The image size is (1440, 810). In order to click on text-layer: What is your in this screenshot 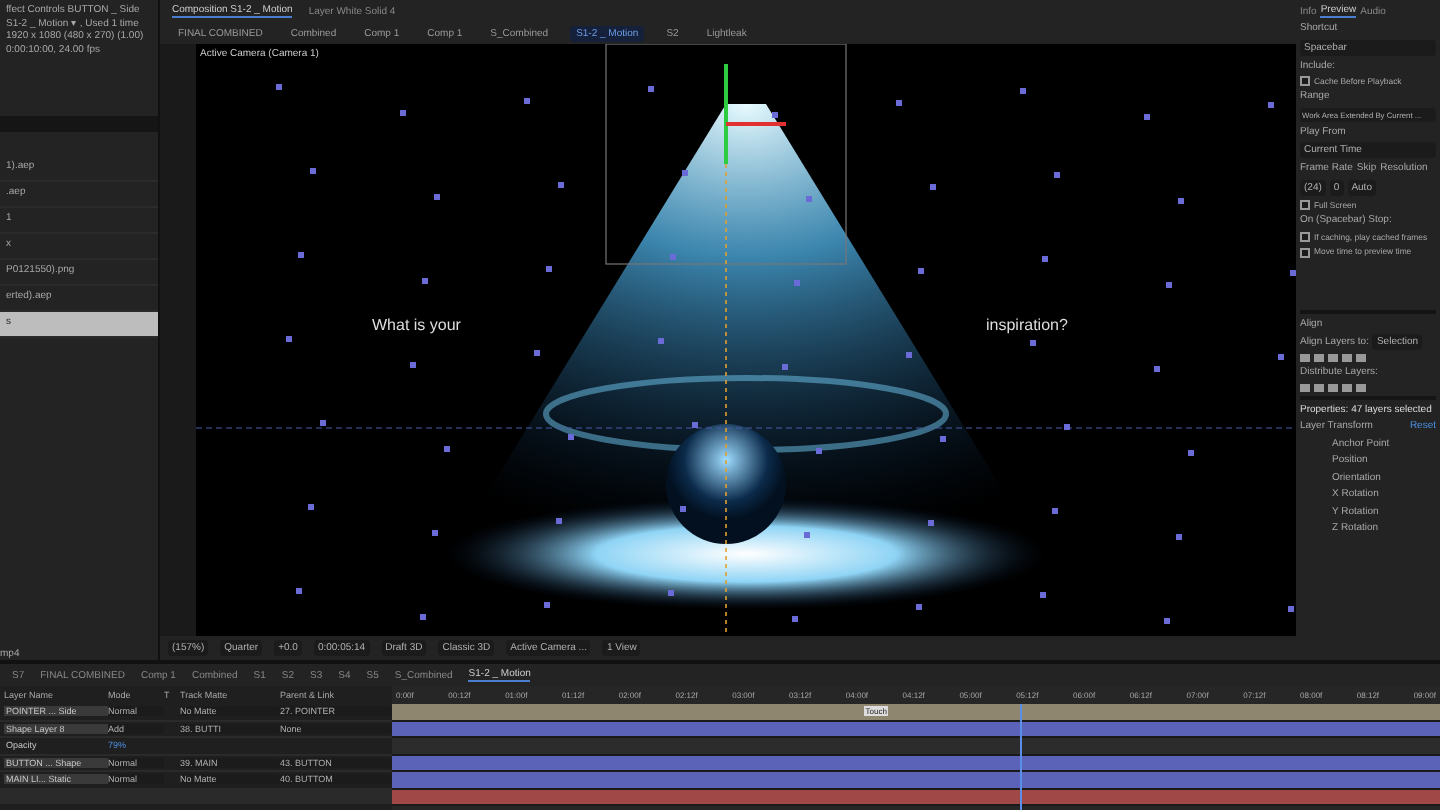, I will do `click(416, 325)`.